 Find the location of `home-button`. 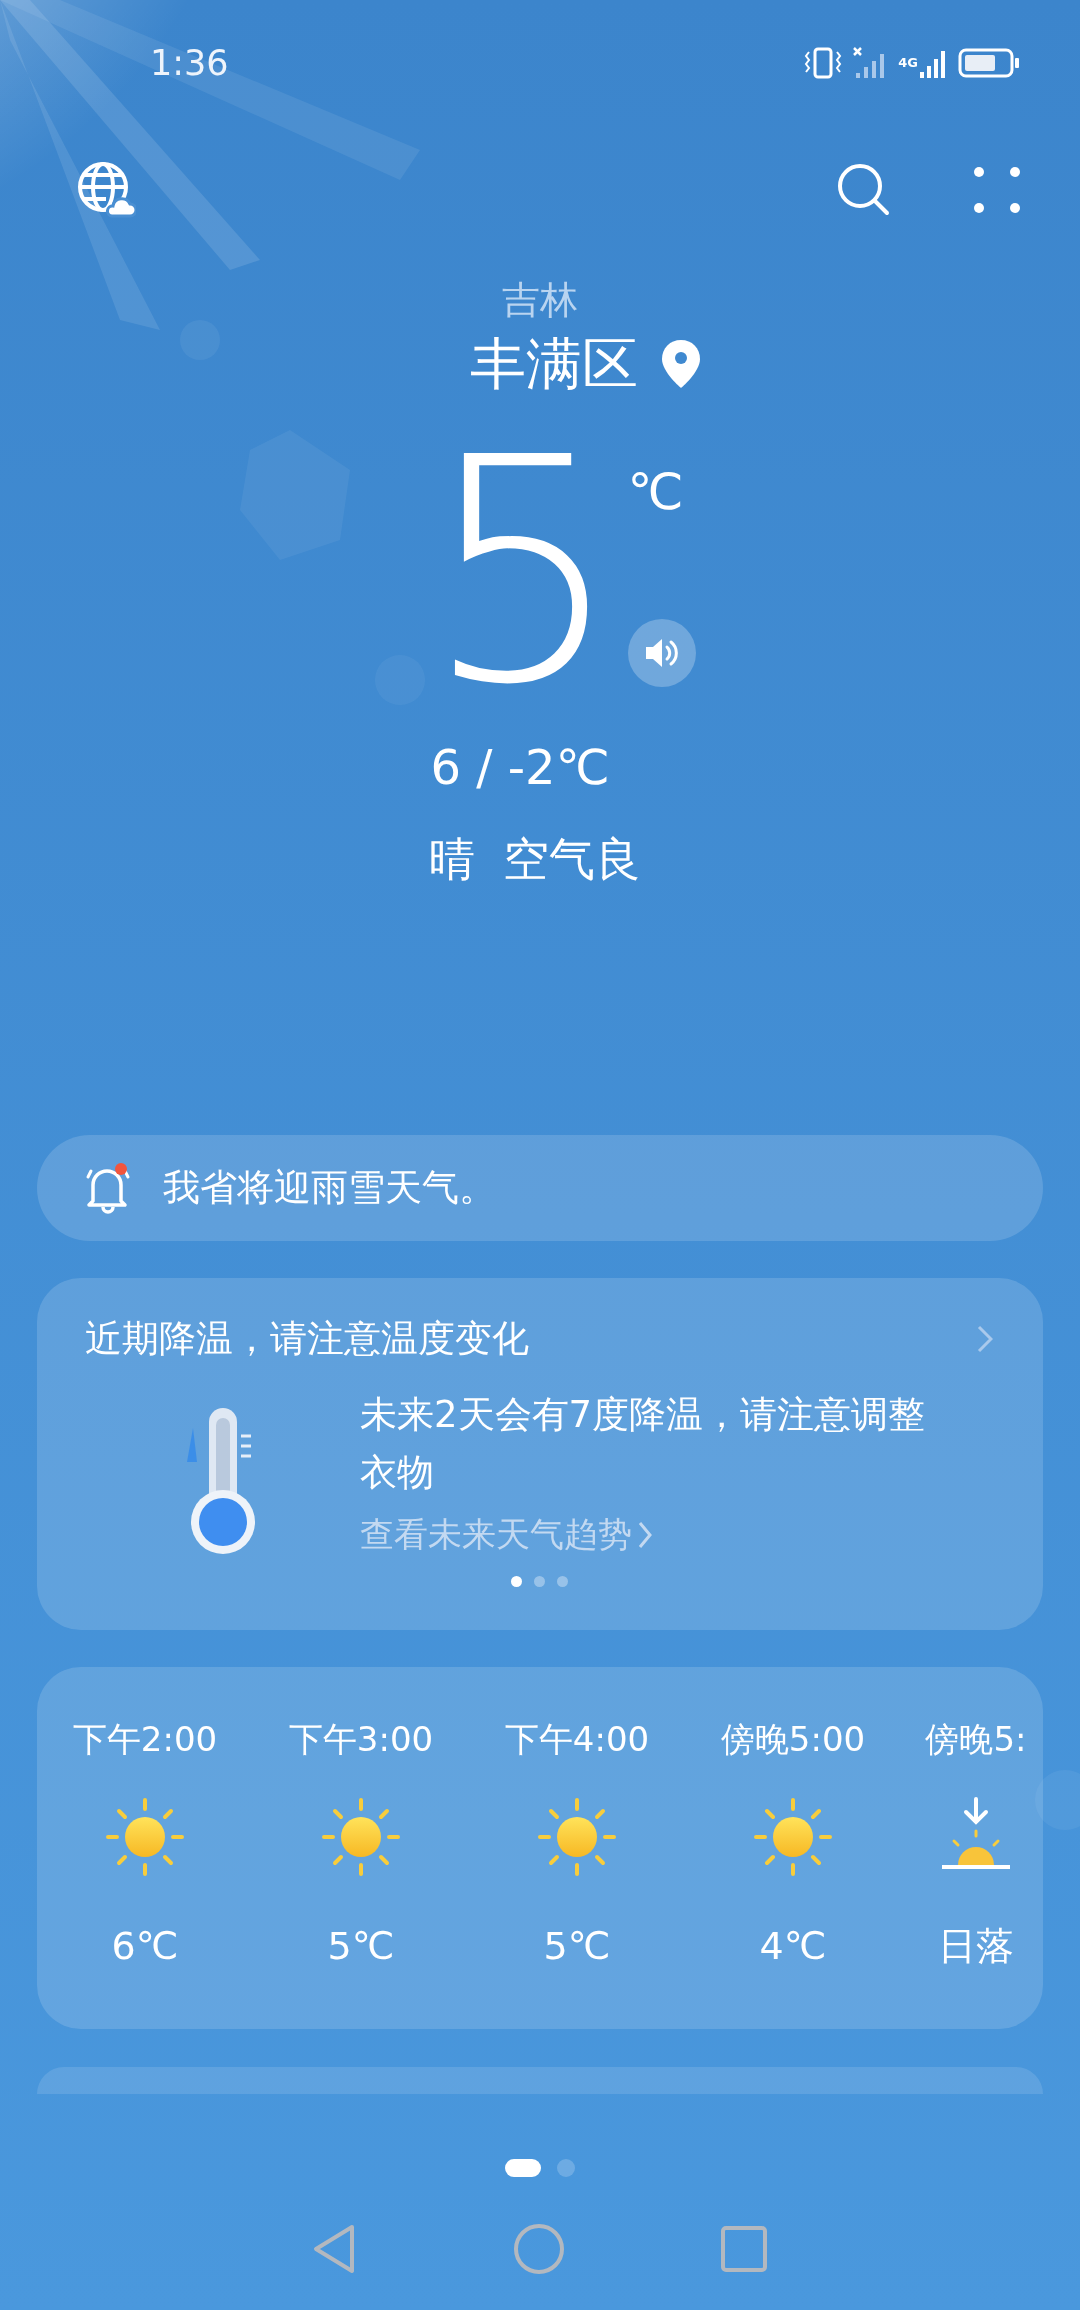

home-button is located at coordinates (539, 2249).